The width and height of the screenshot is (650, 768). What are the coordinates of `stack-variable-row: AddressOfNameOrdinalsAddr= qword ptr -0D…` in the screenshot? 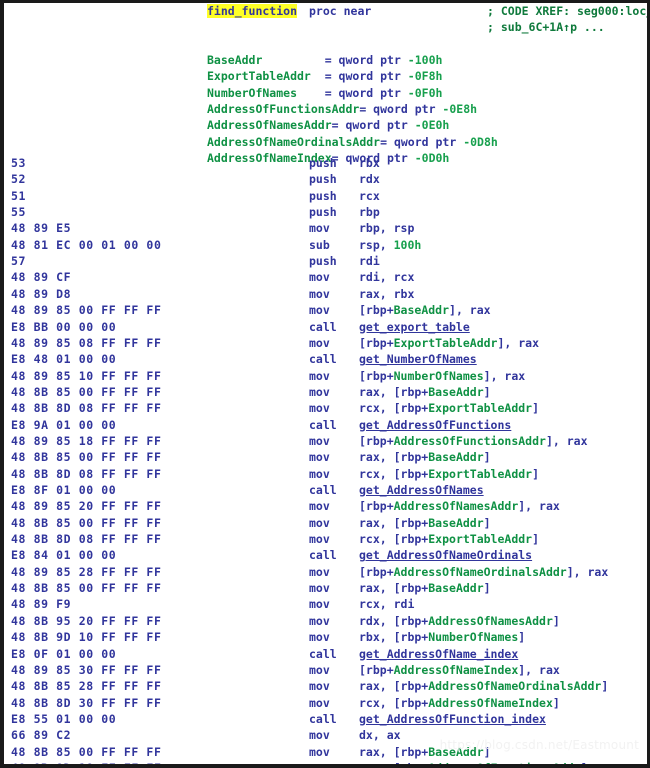 It's located at (325, 142).